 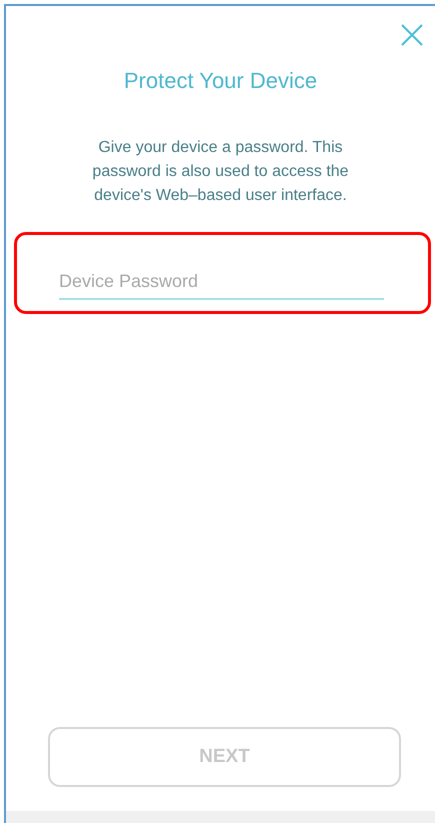 I want to click on description-text: Give your device a password. This password is also used to access the device's Web–based user interface., so click(x=220, y=172).